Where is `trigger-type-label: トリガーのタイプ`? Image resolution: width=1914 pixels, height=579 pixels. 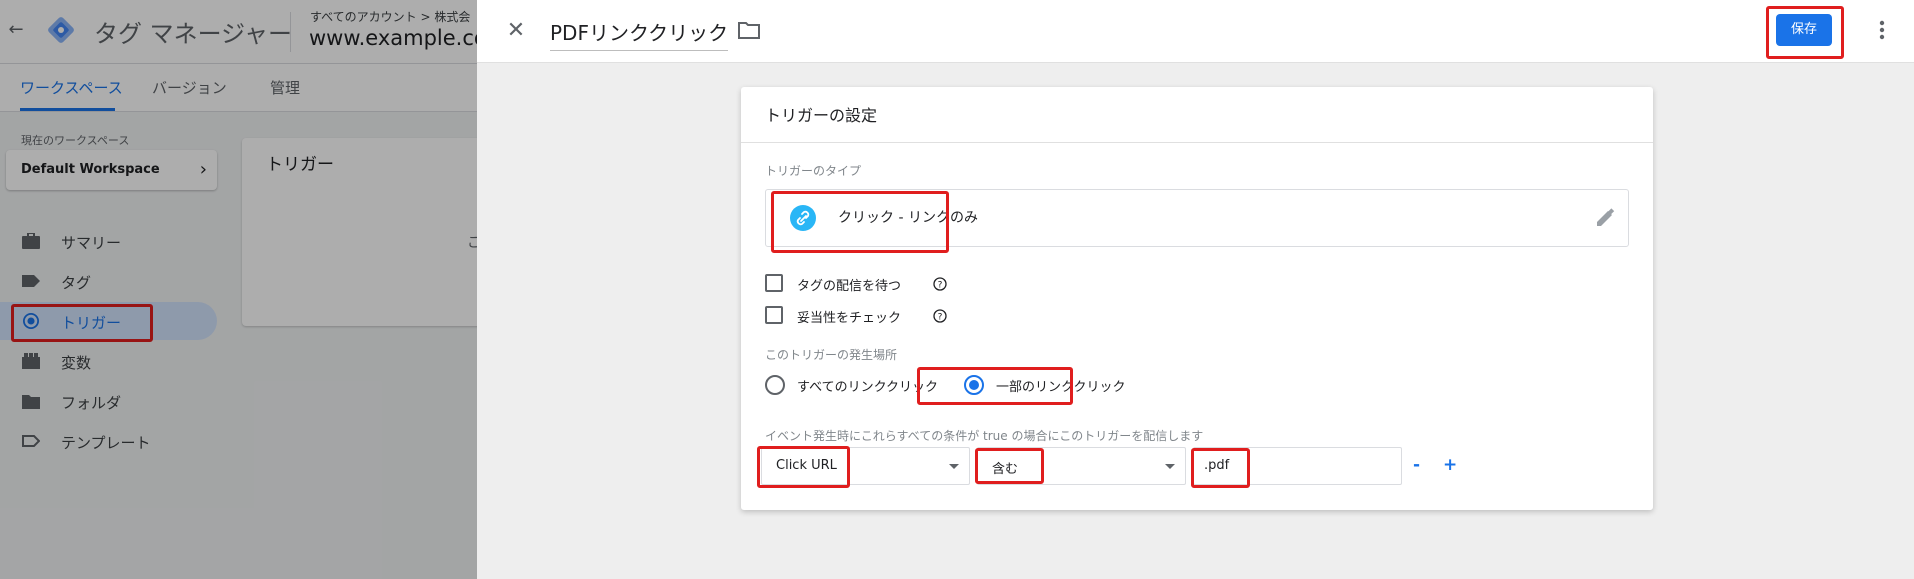
trigger-type-label: トリガーのタイプ is located at coordinates (813, 171).